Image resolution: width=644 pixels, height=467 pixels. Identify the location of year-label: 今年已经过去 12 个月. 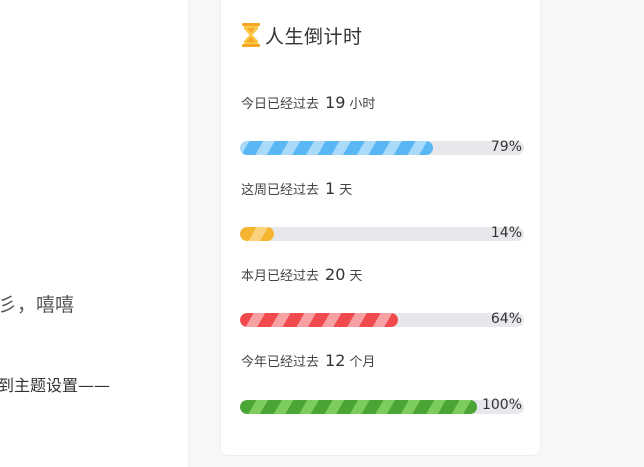
(308, 360).